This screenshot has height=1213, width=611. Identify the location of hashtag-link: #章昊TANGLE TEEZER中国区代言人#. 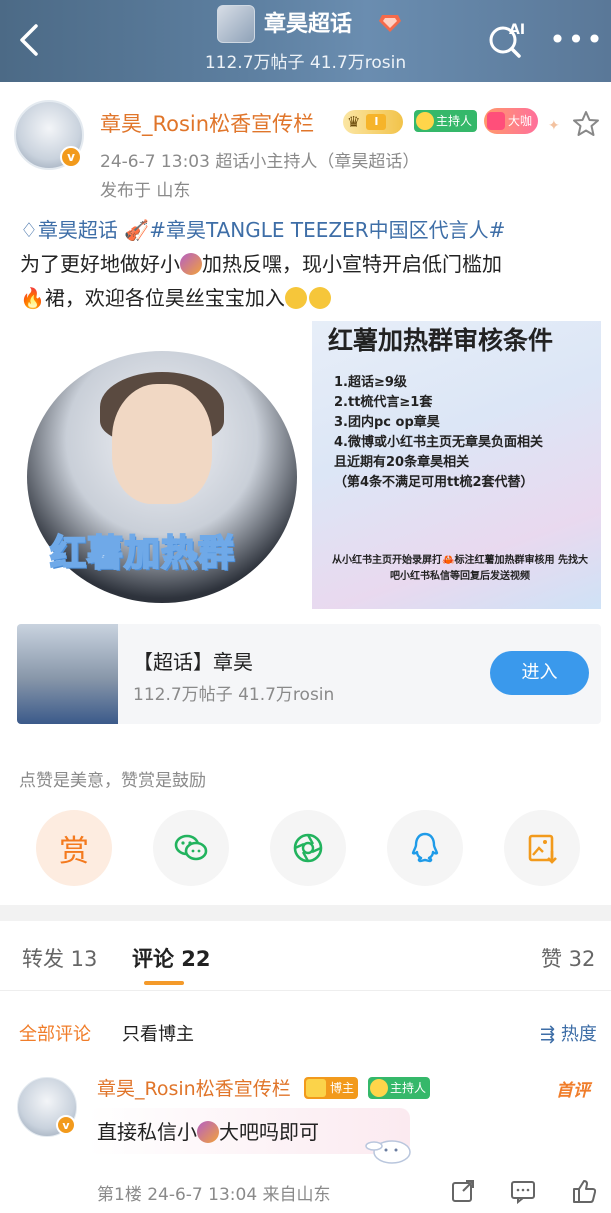
(327, 230).